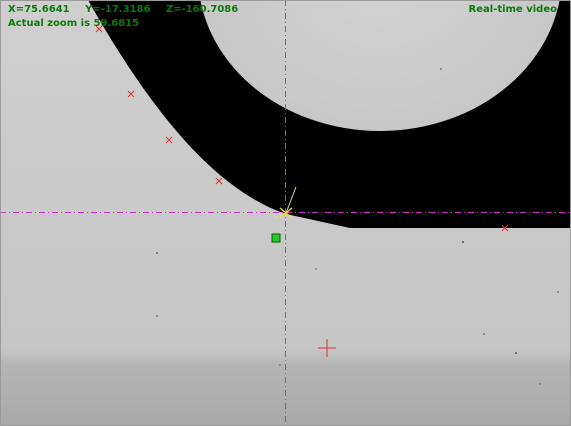 The height and width of the screenshot is (426, 571). What do you see at coordinates (39, 9) in the screenshot?
I see `x-readout: X=75.6641` at bounding box center [39, 9].